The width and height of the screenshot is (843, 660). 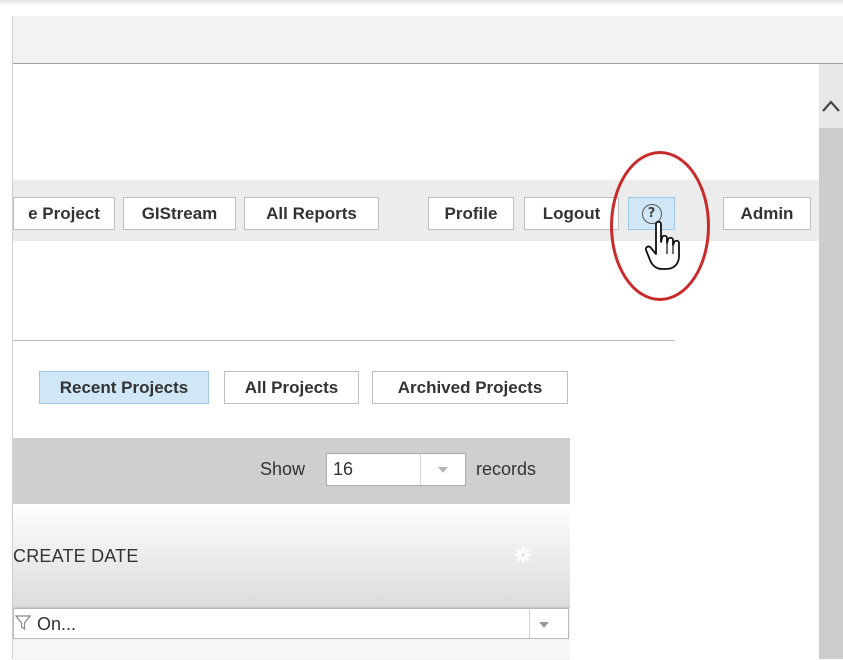 What do you see at coordinates (427, 40) in the screenshot?
I see `address-bar` at bounding box center [427, 40].